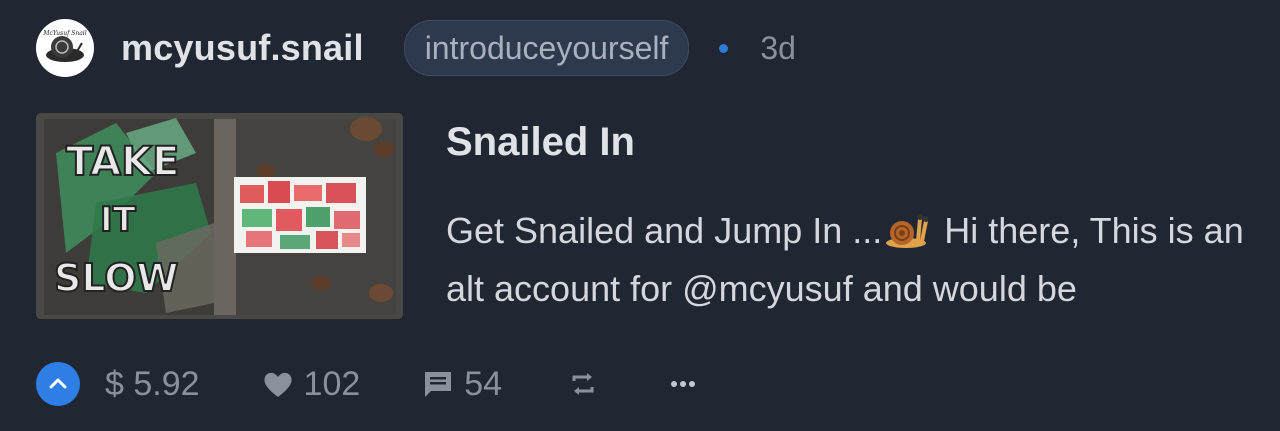 The width and height of the screenshot is (1280, 431). I want to click on svg-text: McYusuf Snail, so click(64, 33).